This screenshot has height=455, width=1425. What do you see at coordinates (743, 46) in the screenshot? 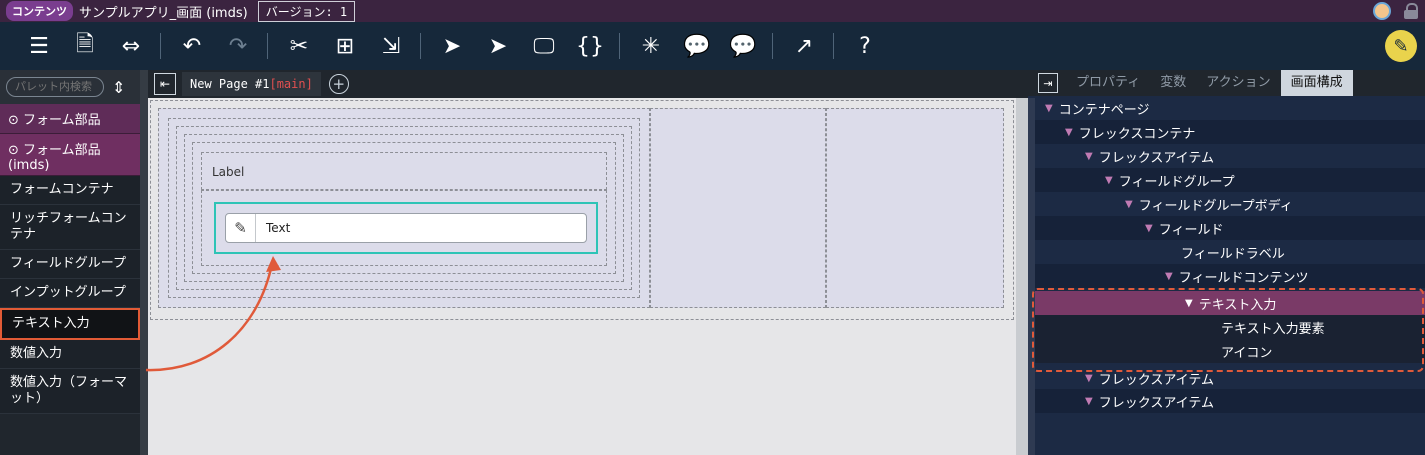
I see `chat-settings-icon: 💬` at bounding box center [743, 46].